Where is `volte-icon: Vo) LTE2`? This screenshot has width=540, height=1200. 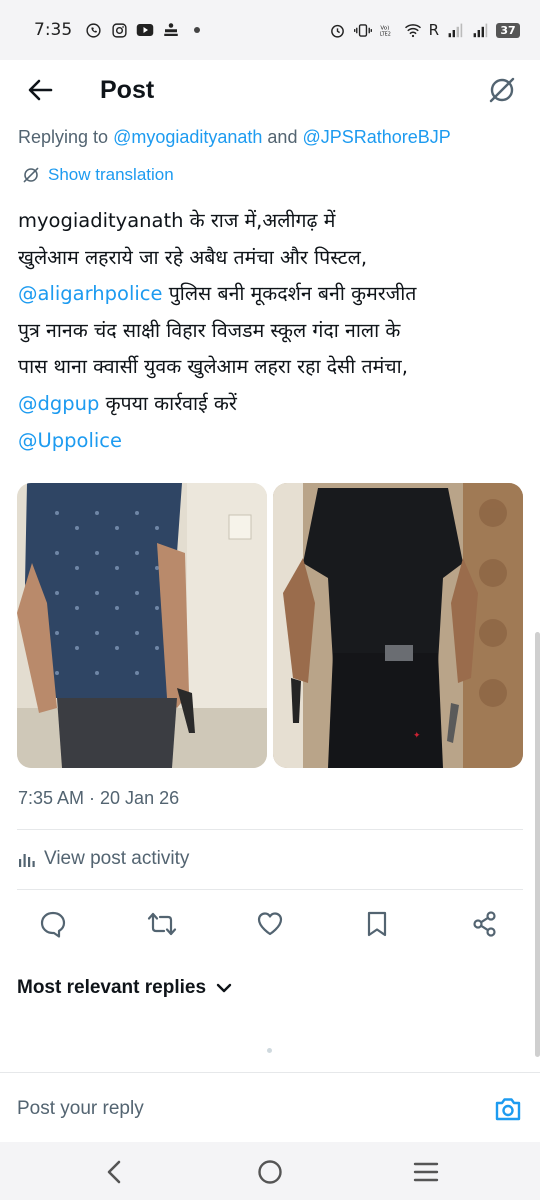
volte-icon: Vo) LTE2 is located at coordinates (388, 30).